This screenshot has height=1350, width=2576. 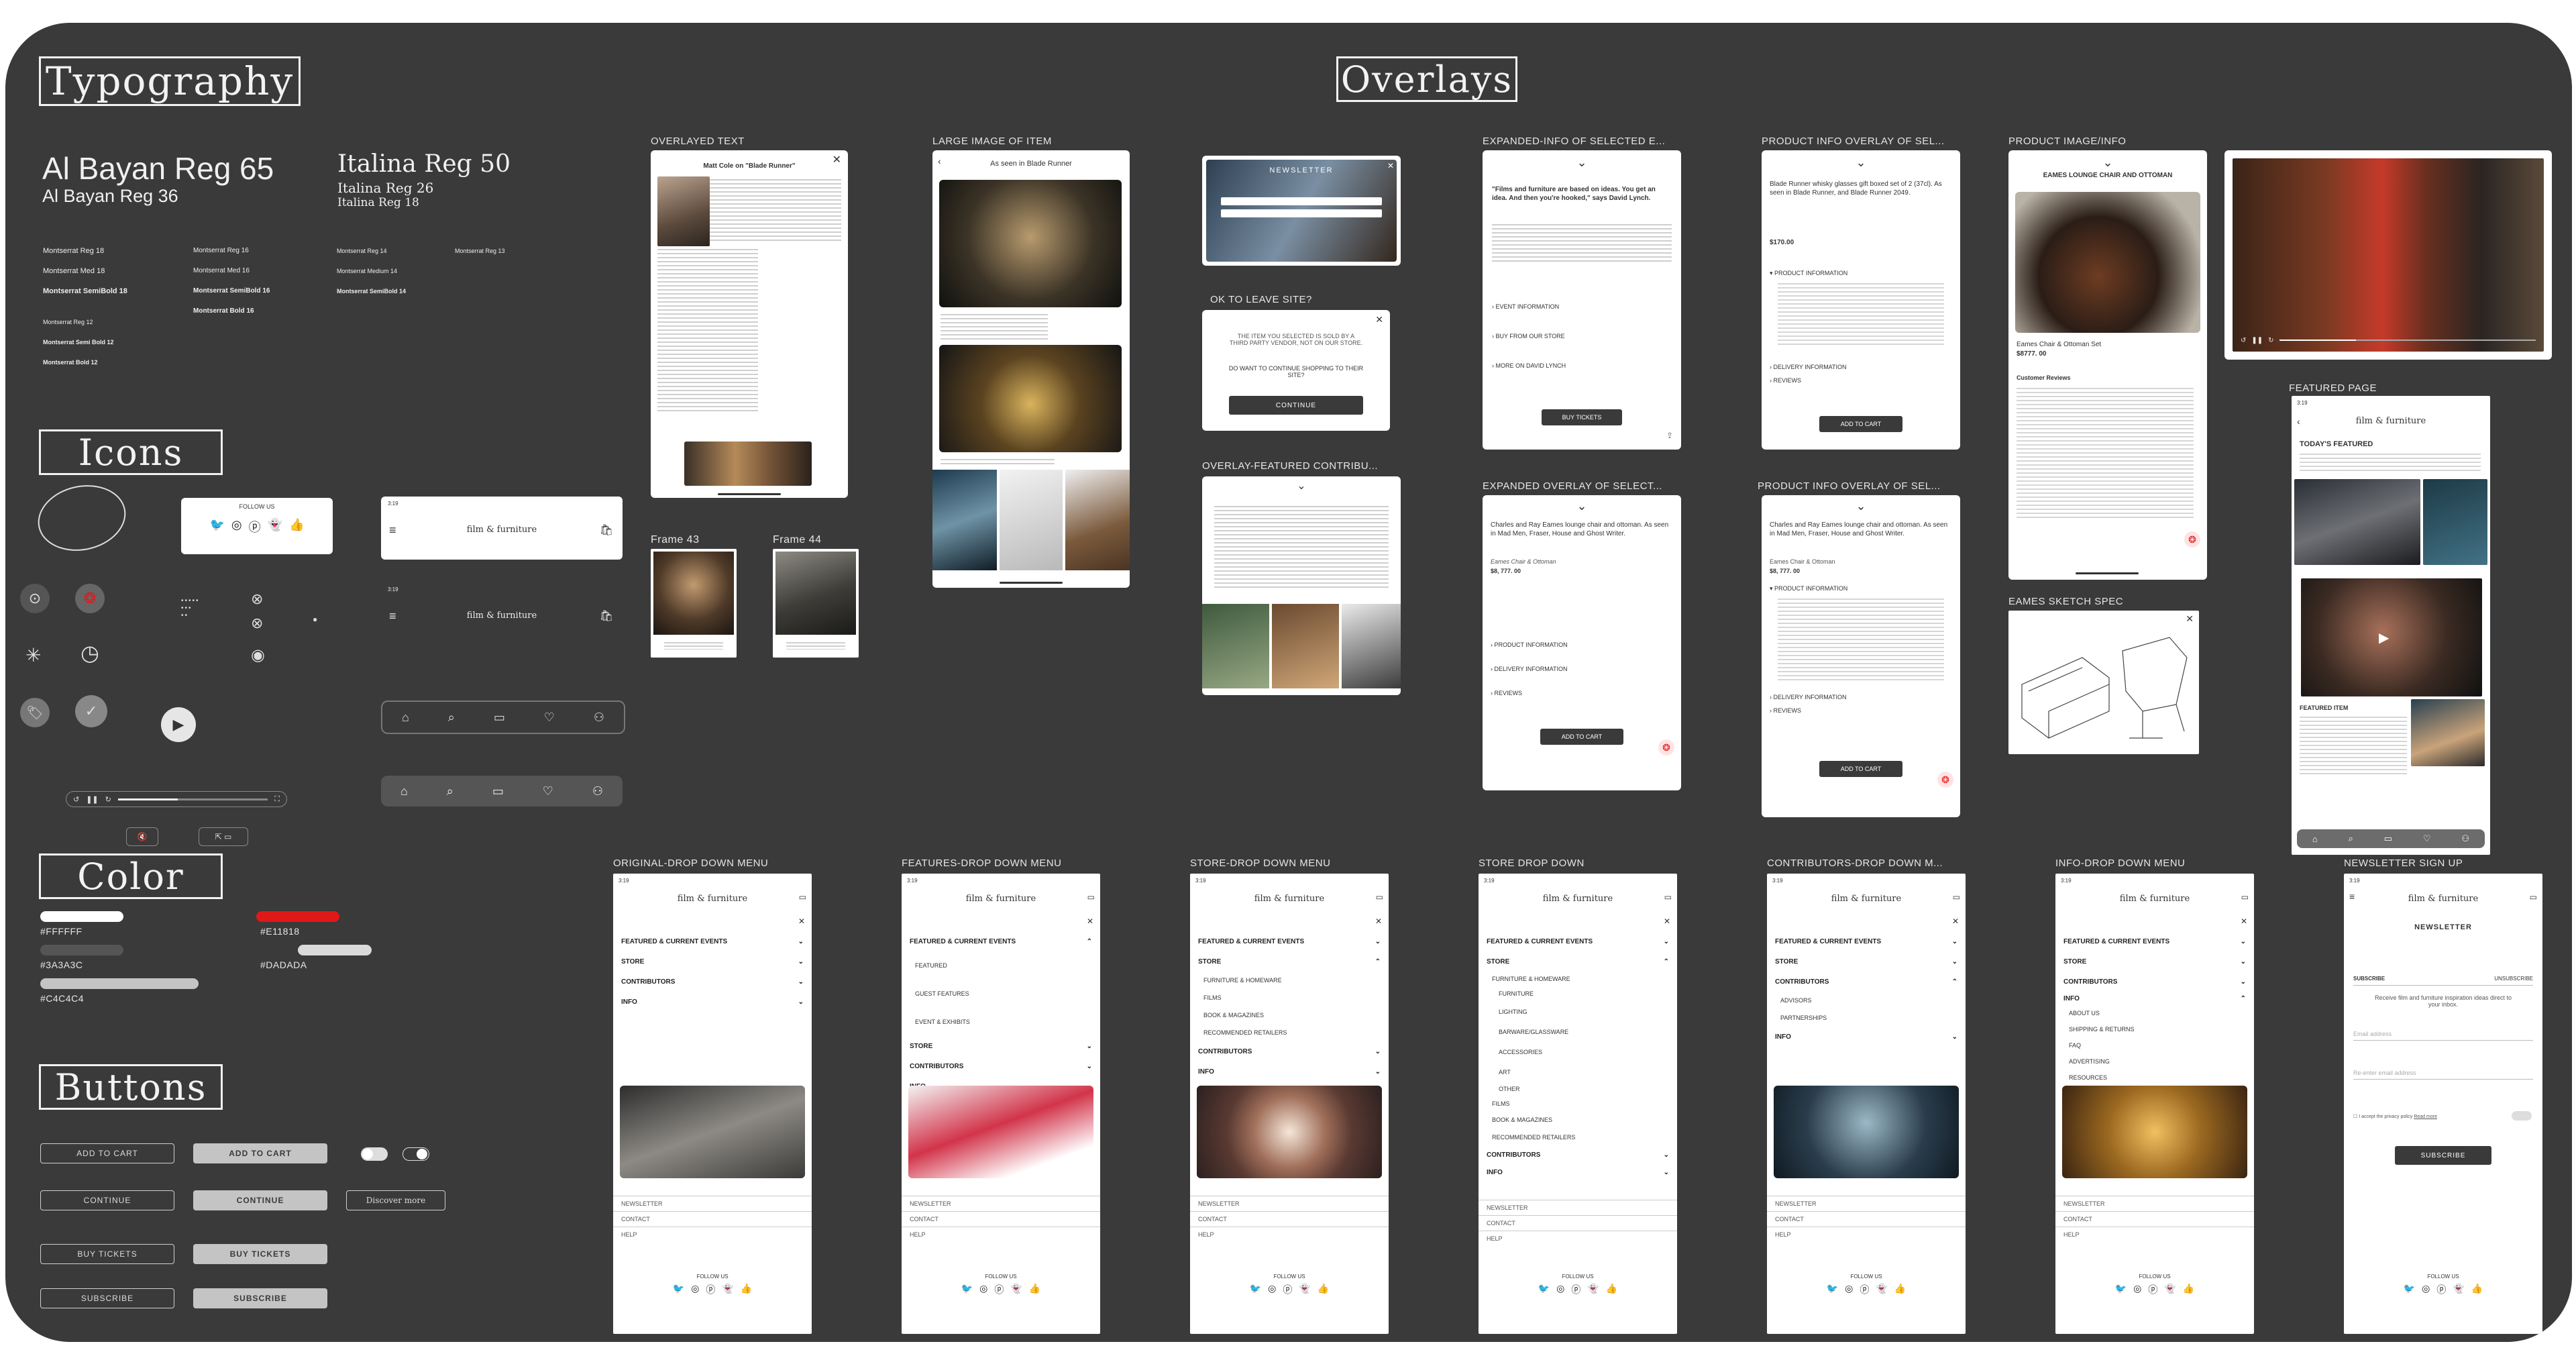 I want to click on add-to-cart-button-outline: ADD TO CART, so click(x=107, y=1153).